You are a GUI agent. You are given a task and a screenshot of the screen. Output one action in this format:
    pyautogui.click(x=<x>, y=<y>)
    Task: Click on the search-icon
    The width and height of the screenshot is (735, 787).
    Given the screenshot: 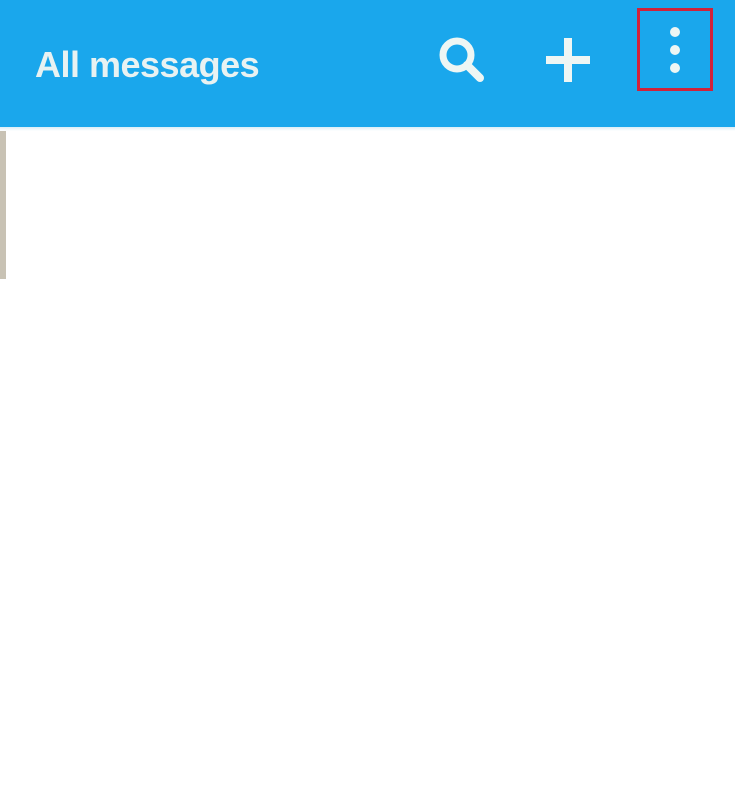 What is the action you would take?
    pyautogui.click(x=461, y=59)
    